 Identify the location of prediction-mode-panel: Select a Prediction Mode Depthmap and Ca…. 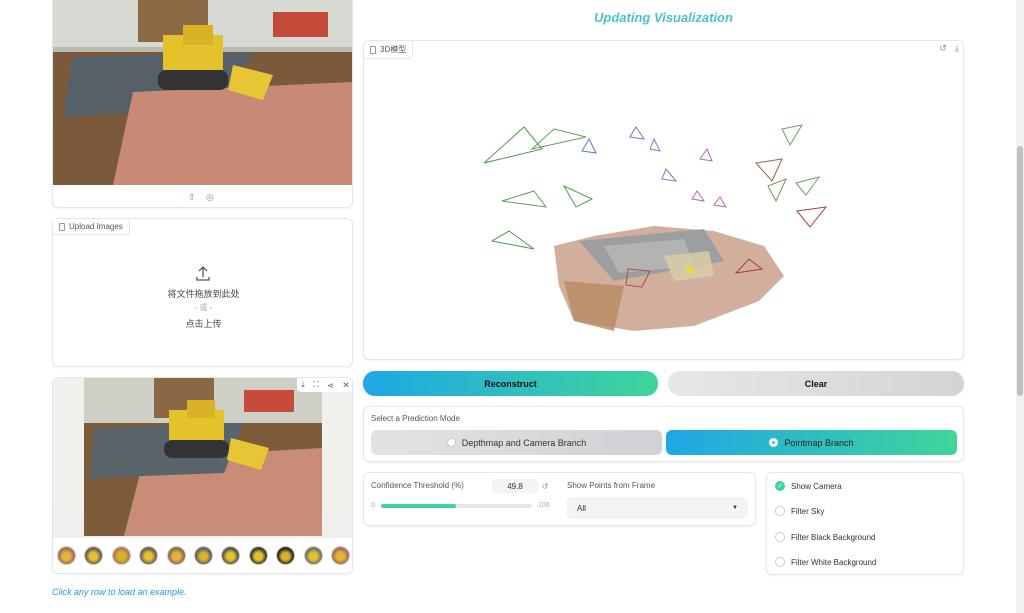
(663, 434).